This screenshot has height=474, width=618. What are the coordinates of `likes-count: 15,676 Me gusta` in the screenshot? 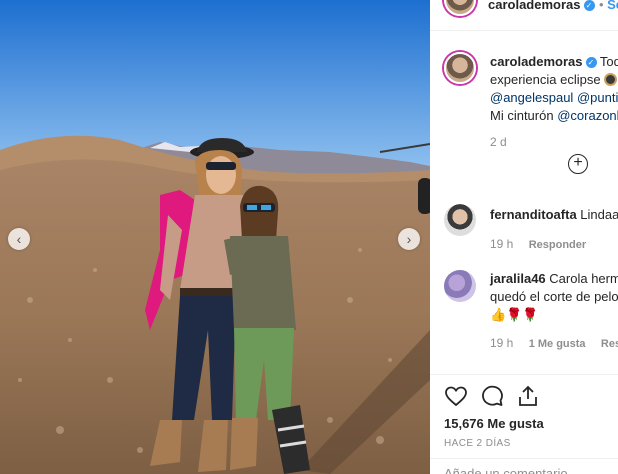 It's located at (494, 423).